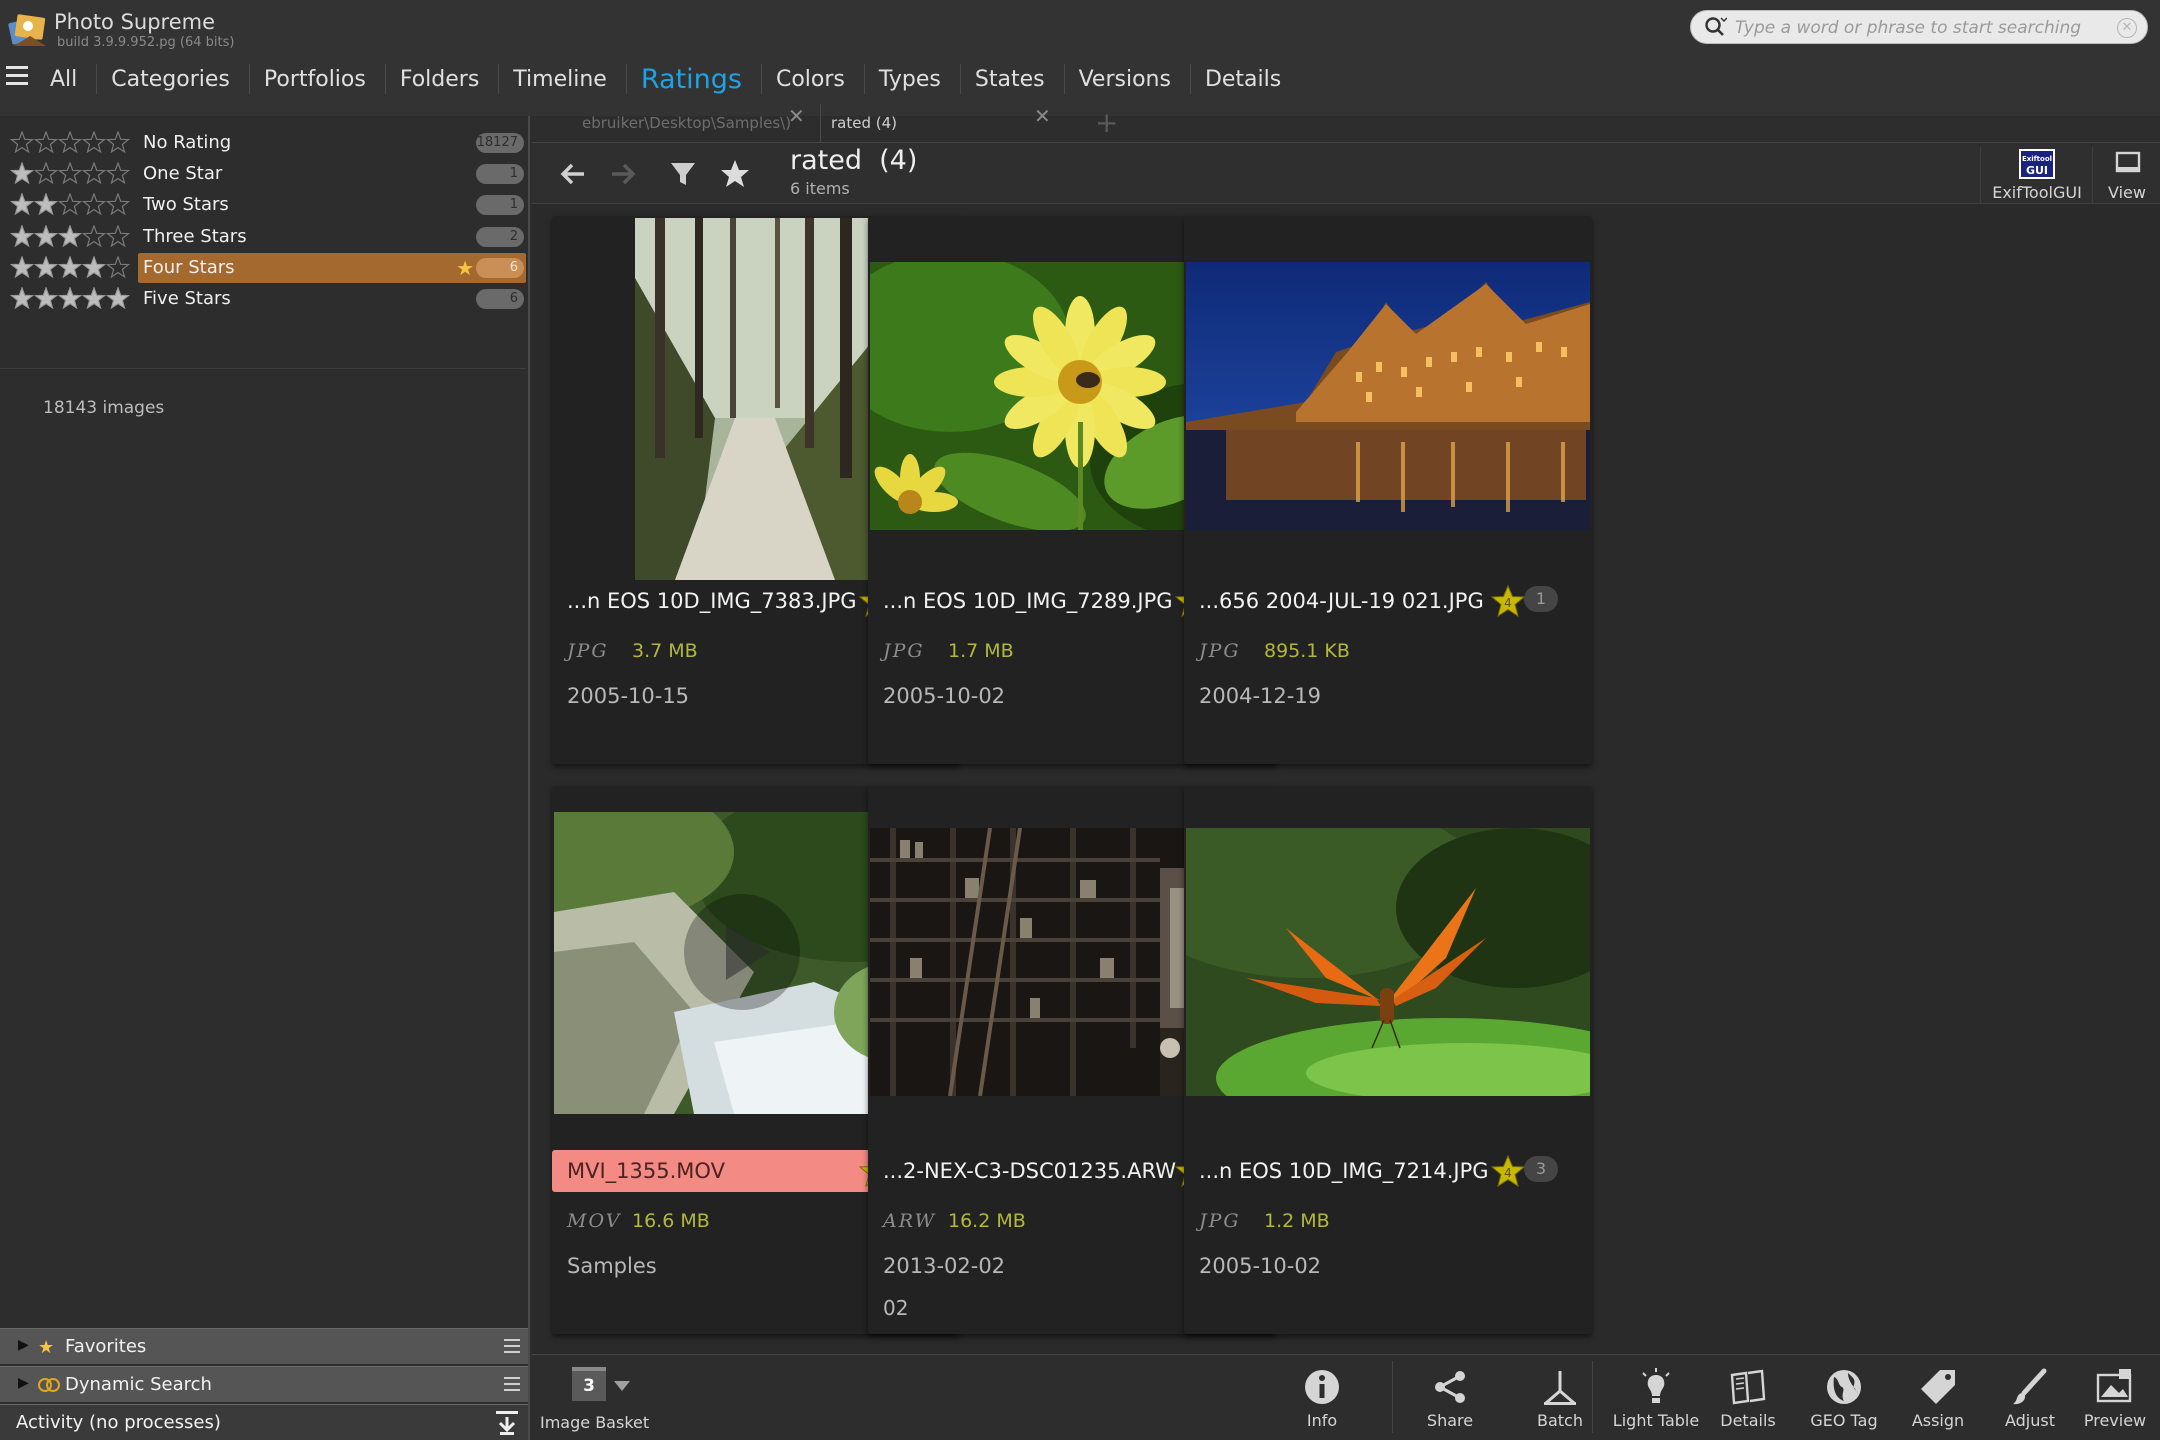 The image size is (2160, 1440). I want to click on rating-count: 3, so click(1541, 1169).